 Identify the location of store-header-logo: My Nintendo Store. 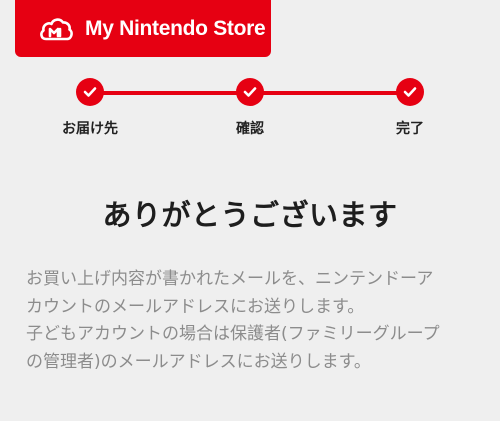
(143, 28).